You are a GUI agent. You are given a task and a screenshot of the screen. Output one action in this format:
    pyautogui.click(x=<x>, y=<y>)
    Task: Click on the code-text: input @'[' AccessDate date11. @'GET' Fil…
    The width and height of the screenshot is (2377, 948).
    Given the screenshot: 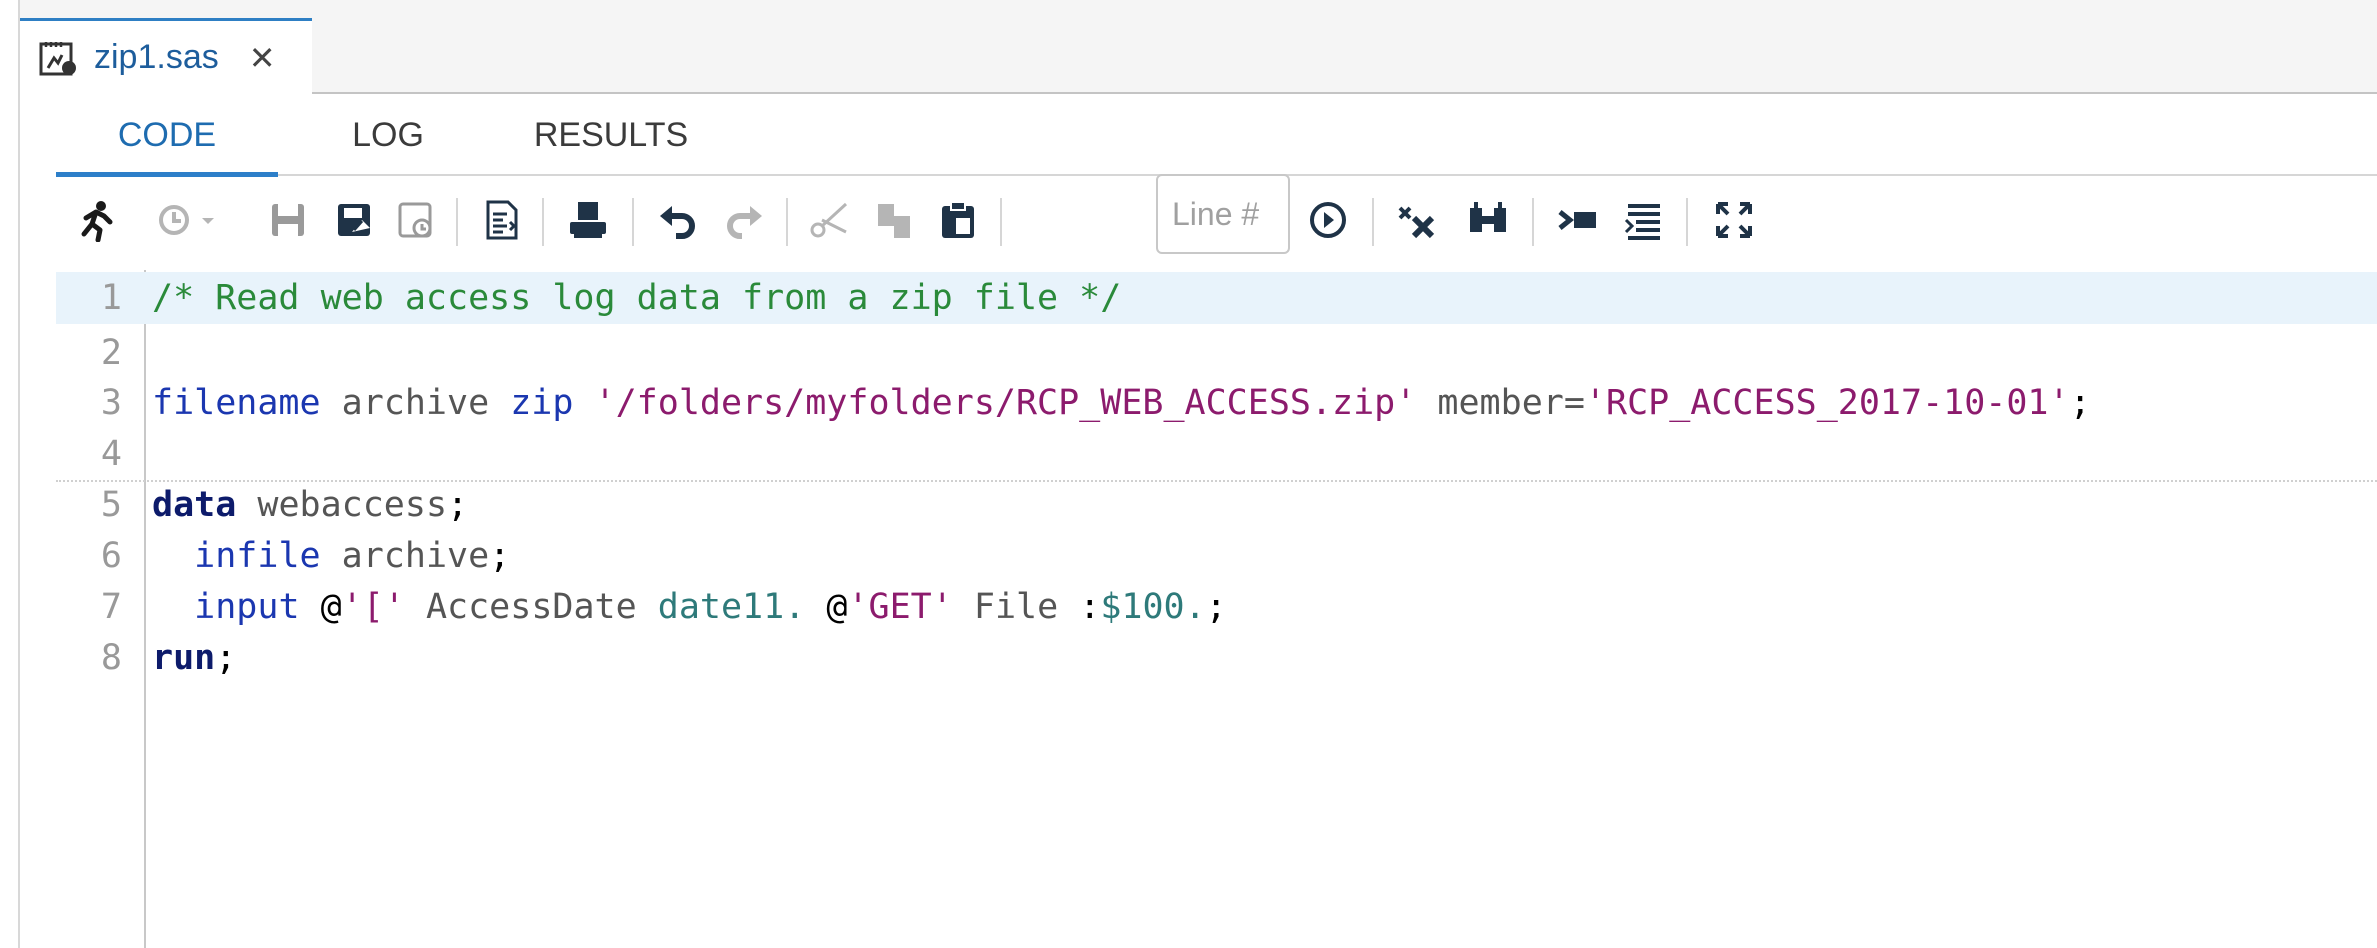 What is the action you would take?
    pyautogui.click(x=689, y=607)
    